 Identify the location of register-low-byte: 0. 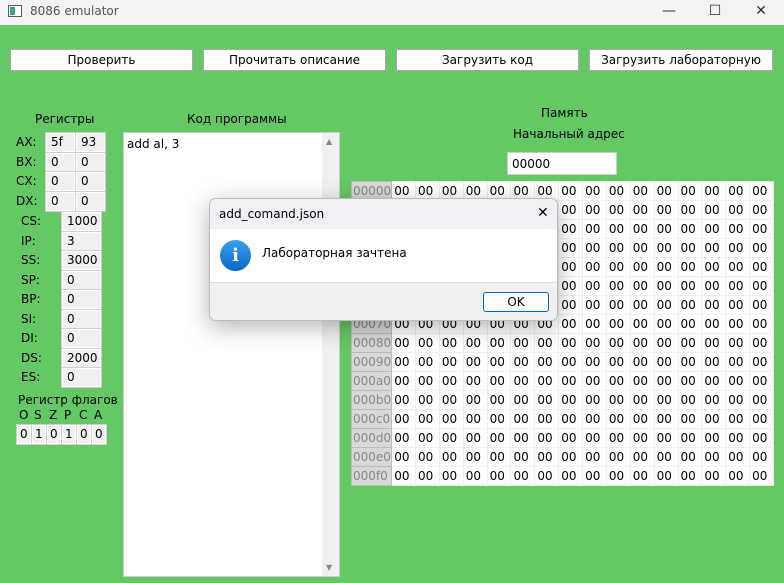
(90, 201).